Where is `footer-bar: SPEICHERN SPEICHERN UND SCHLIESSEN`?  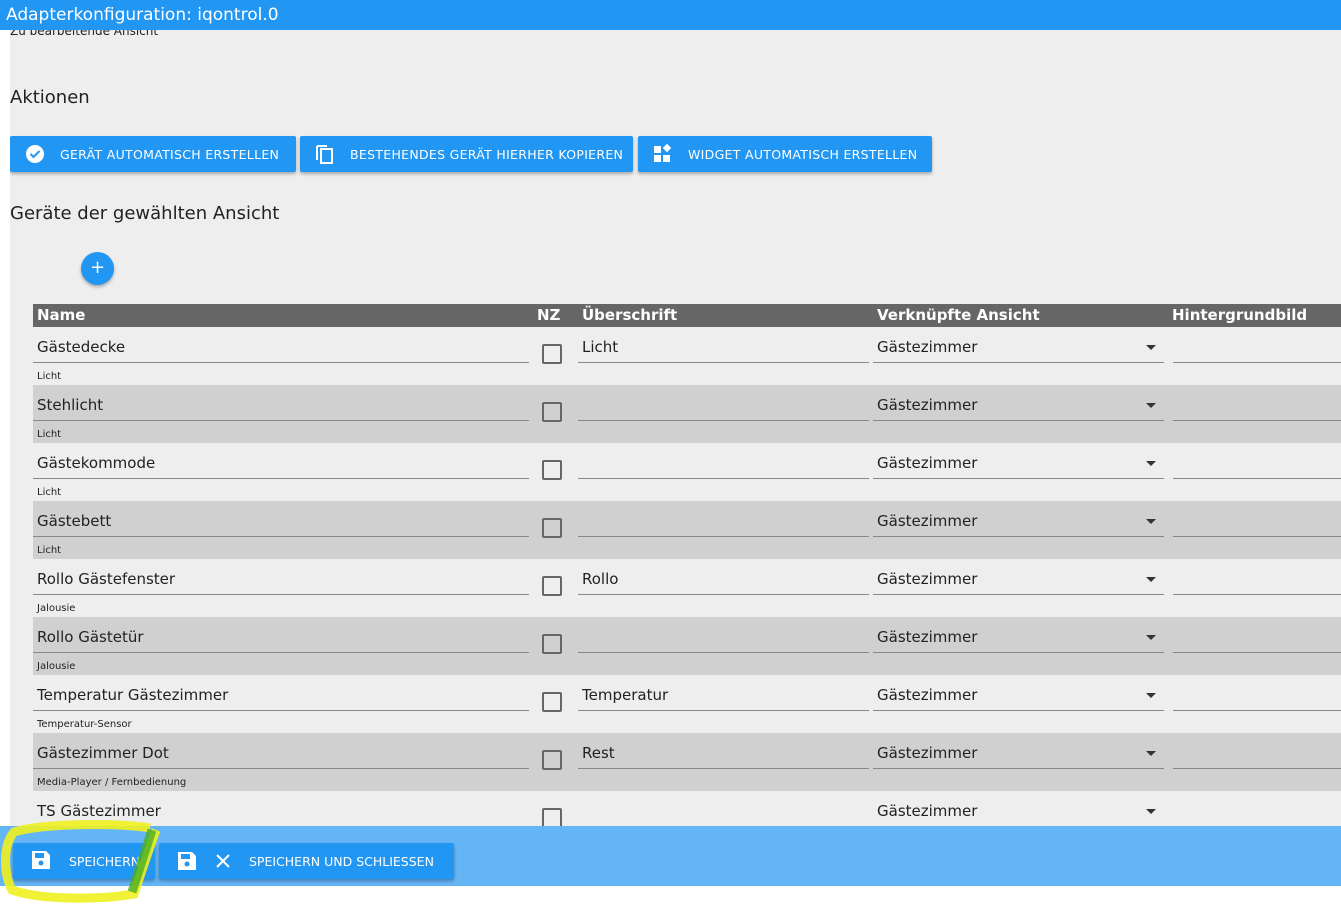
footer-bar: SPEICHERN SPEICHERN UND SCHLIESSEN is located at coordinates (670, 856).